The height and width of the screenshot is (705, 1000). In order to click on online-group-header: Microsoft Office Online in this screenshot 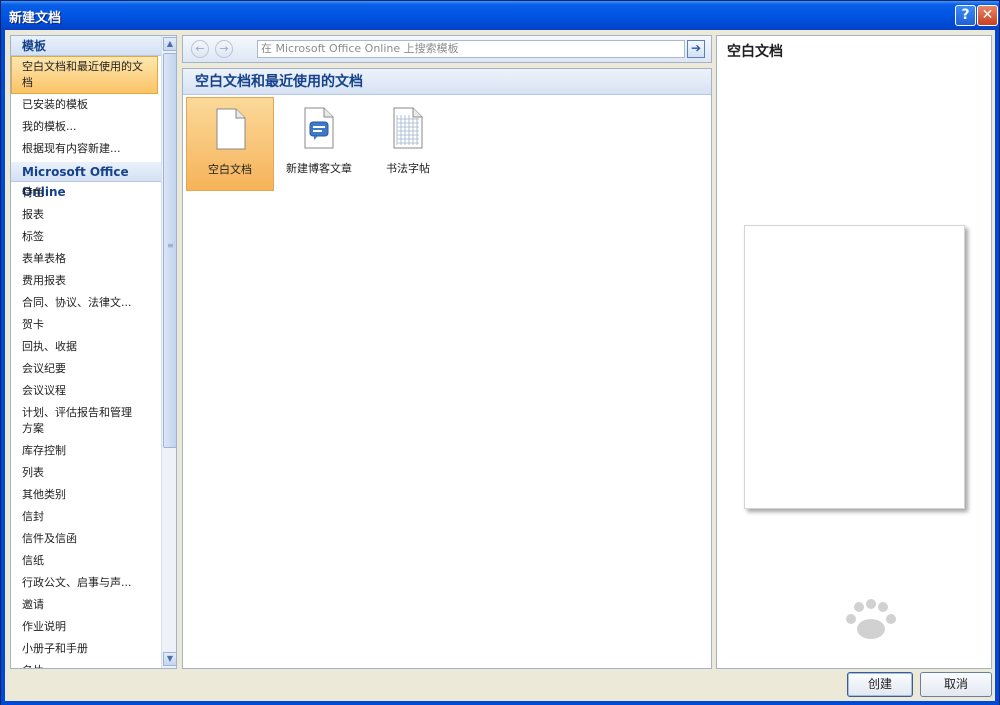, I will do `click(86, 180)`.